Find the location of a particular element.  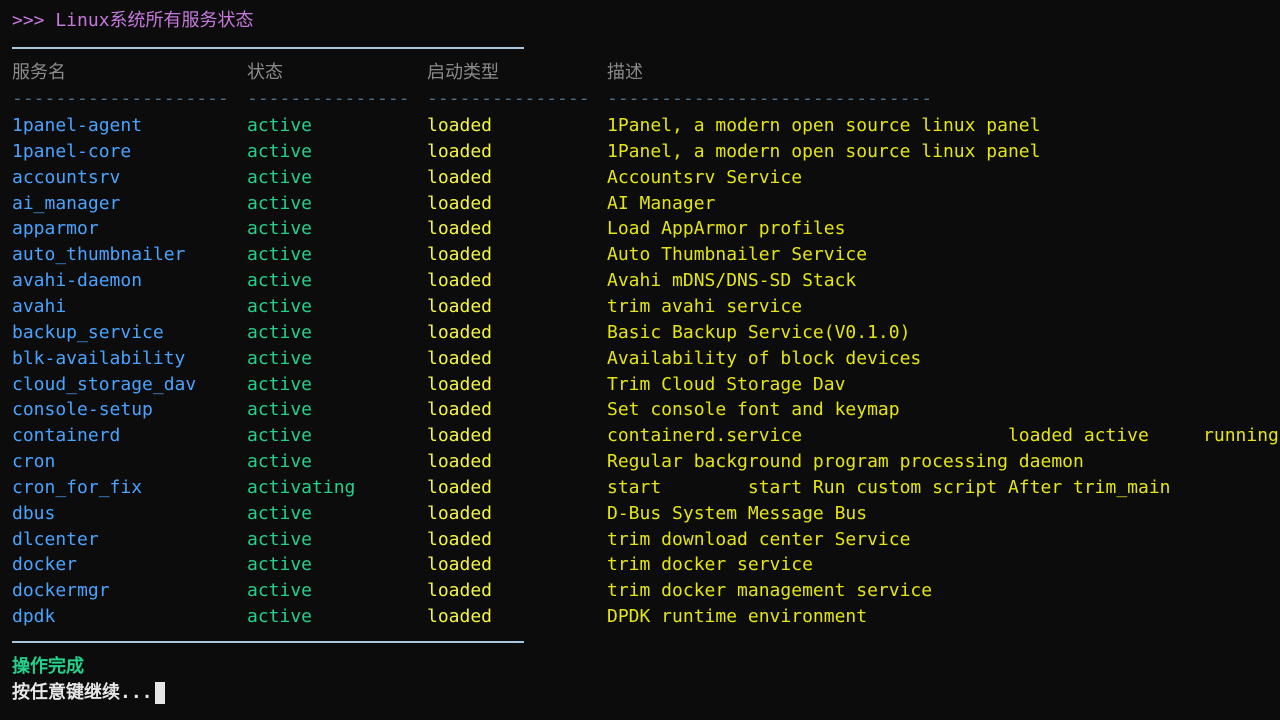

service-name-cell: auto_thumbnailer is located at coordinates (99, 255).